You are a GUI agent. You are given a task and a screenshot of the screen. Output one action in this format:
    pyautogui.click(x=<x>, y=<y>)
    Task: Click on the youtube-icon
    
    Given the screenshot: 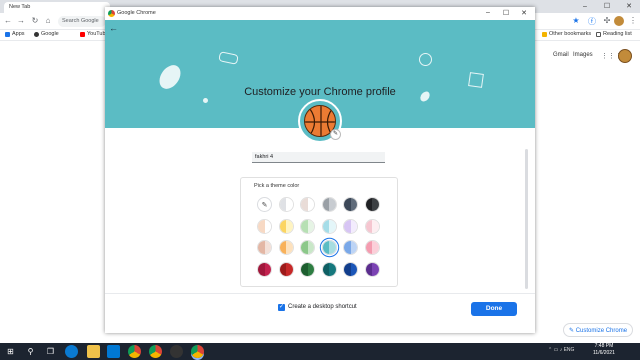 What is the action you would take?
    pyautogui.click(x=82, y=34)
    